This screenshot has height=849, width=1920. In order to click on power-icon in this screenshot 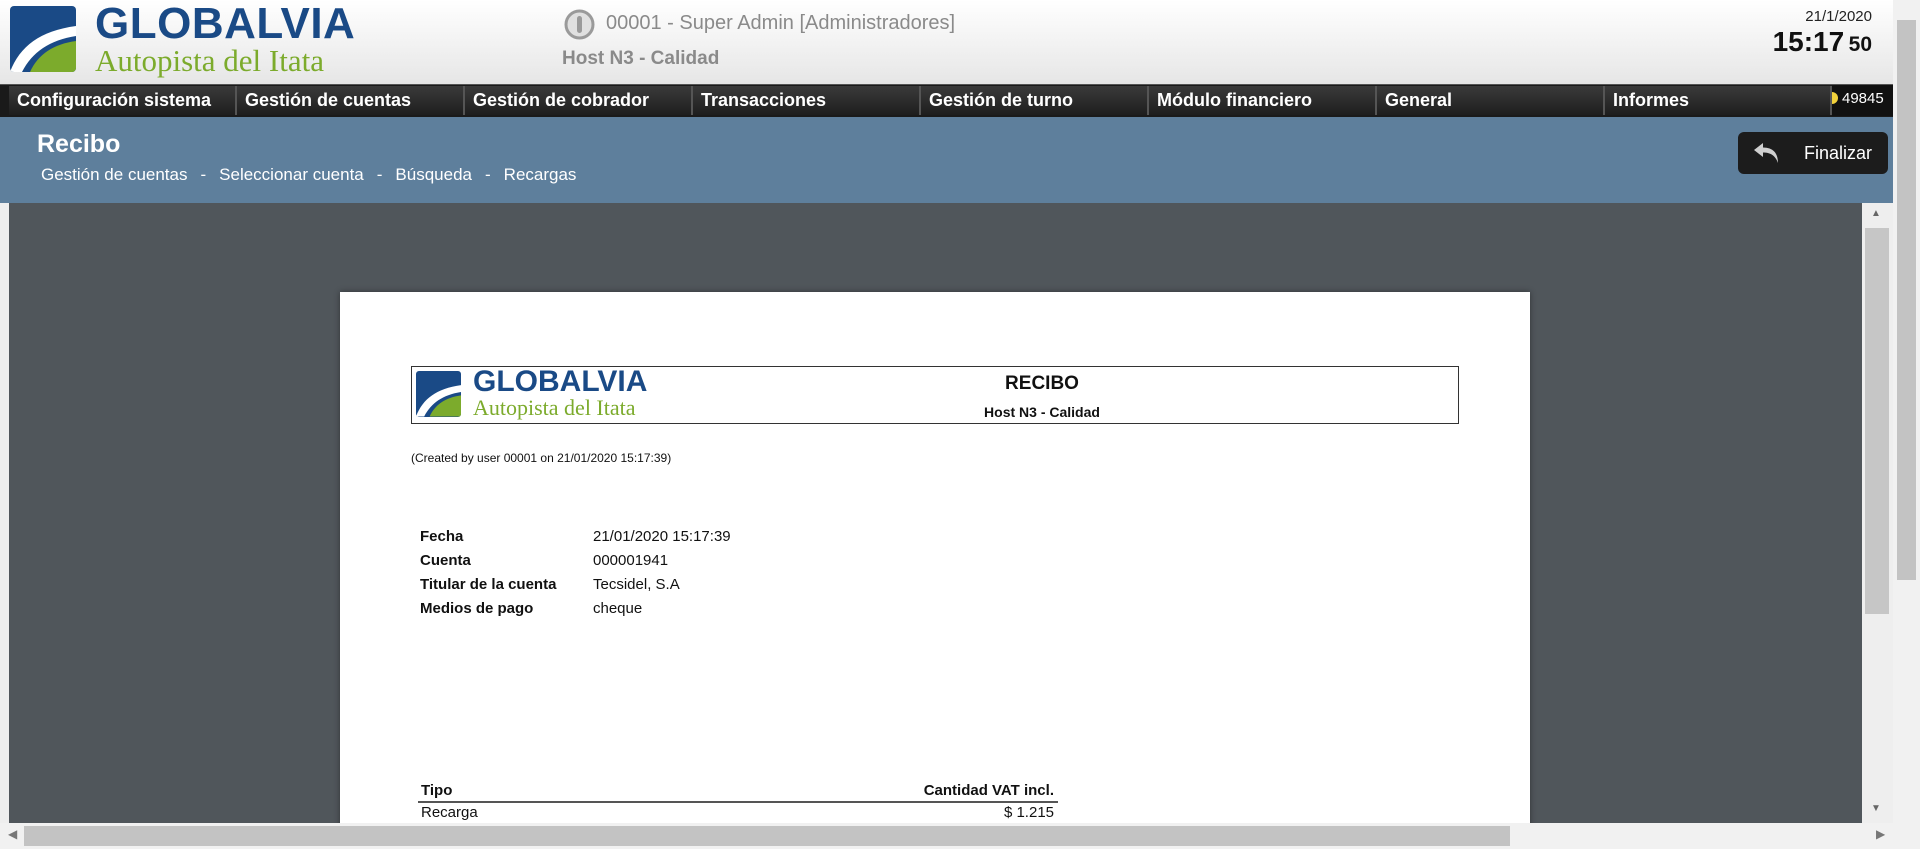, I will do `click(579, 24)`.